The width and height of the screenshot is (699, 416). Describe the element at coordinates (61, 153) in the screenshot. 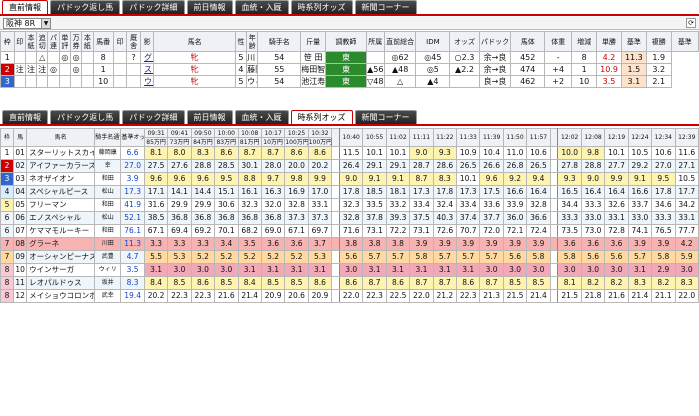

I see `horse-name: スターリットスカイ` at that location.